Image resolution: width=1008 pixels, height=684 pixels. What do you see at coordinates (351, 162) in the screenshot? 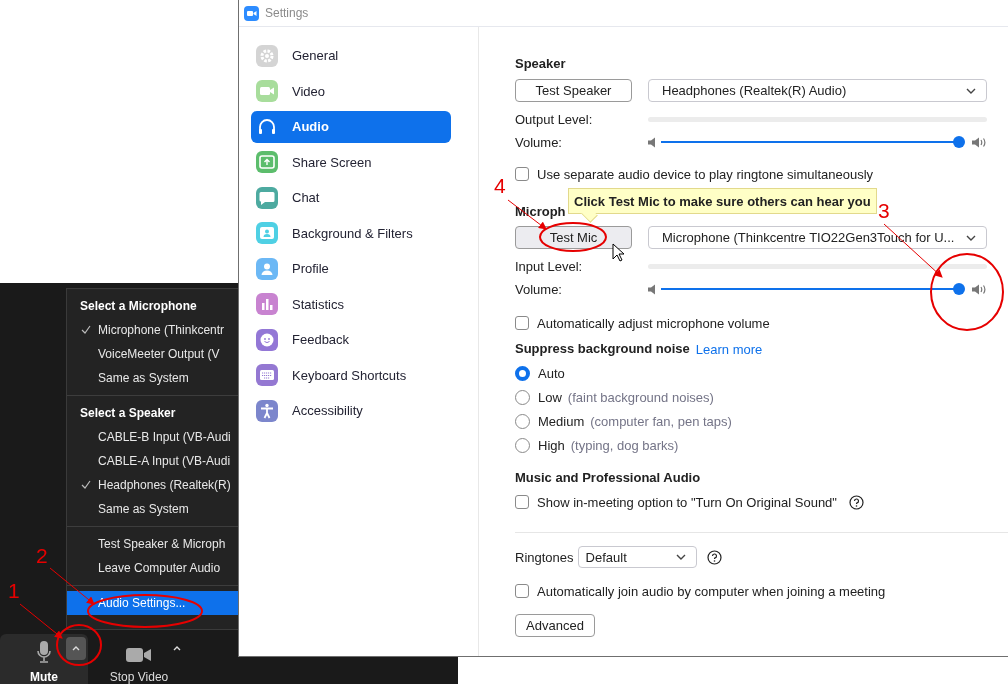
I see `sidebar-item: Share Screen` at bounding box center [351, 162].